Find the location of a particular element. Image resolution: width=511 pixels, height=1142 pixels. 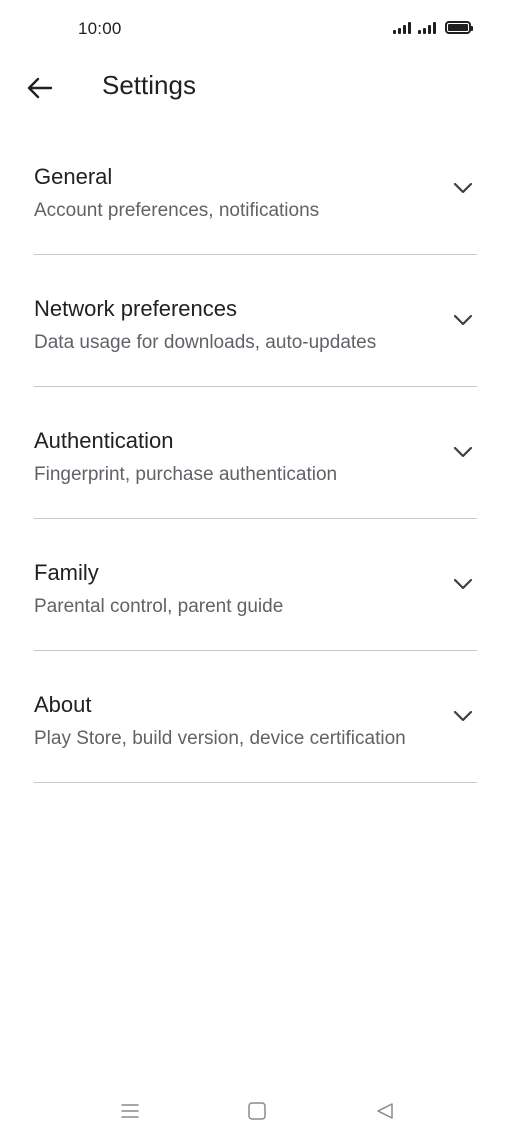

system-back-button is located at coordinates (385, 1111).